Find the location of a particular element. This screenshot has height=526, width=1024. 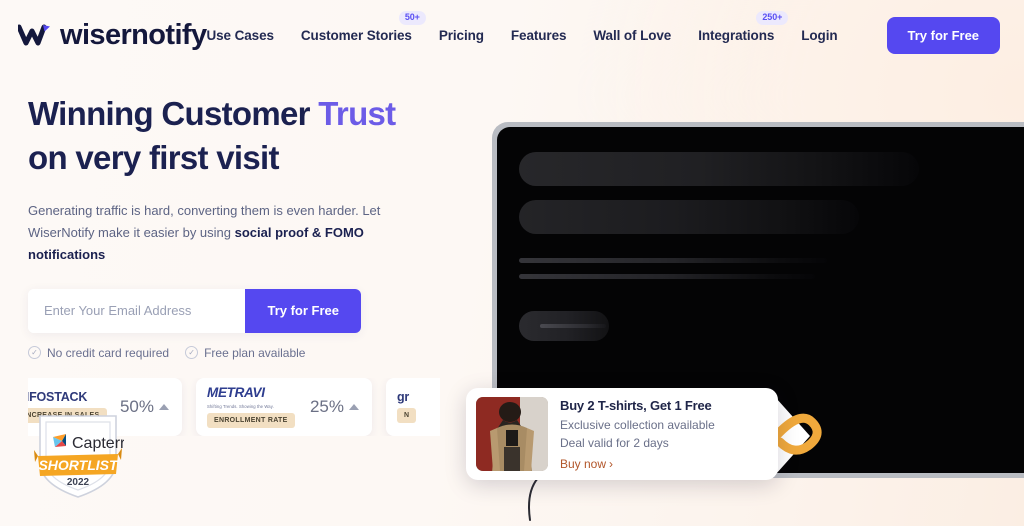

award-title: SHORTLIST is located at coordinates (78, 465).